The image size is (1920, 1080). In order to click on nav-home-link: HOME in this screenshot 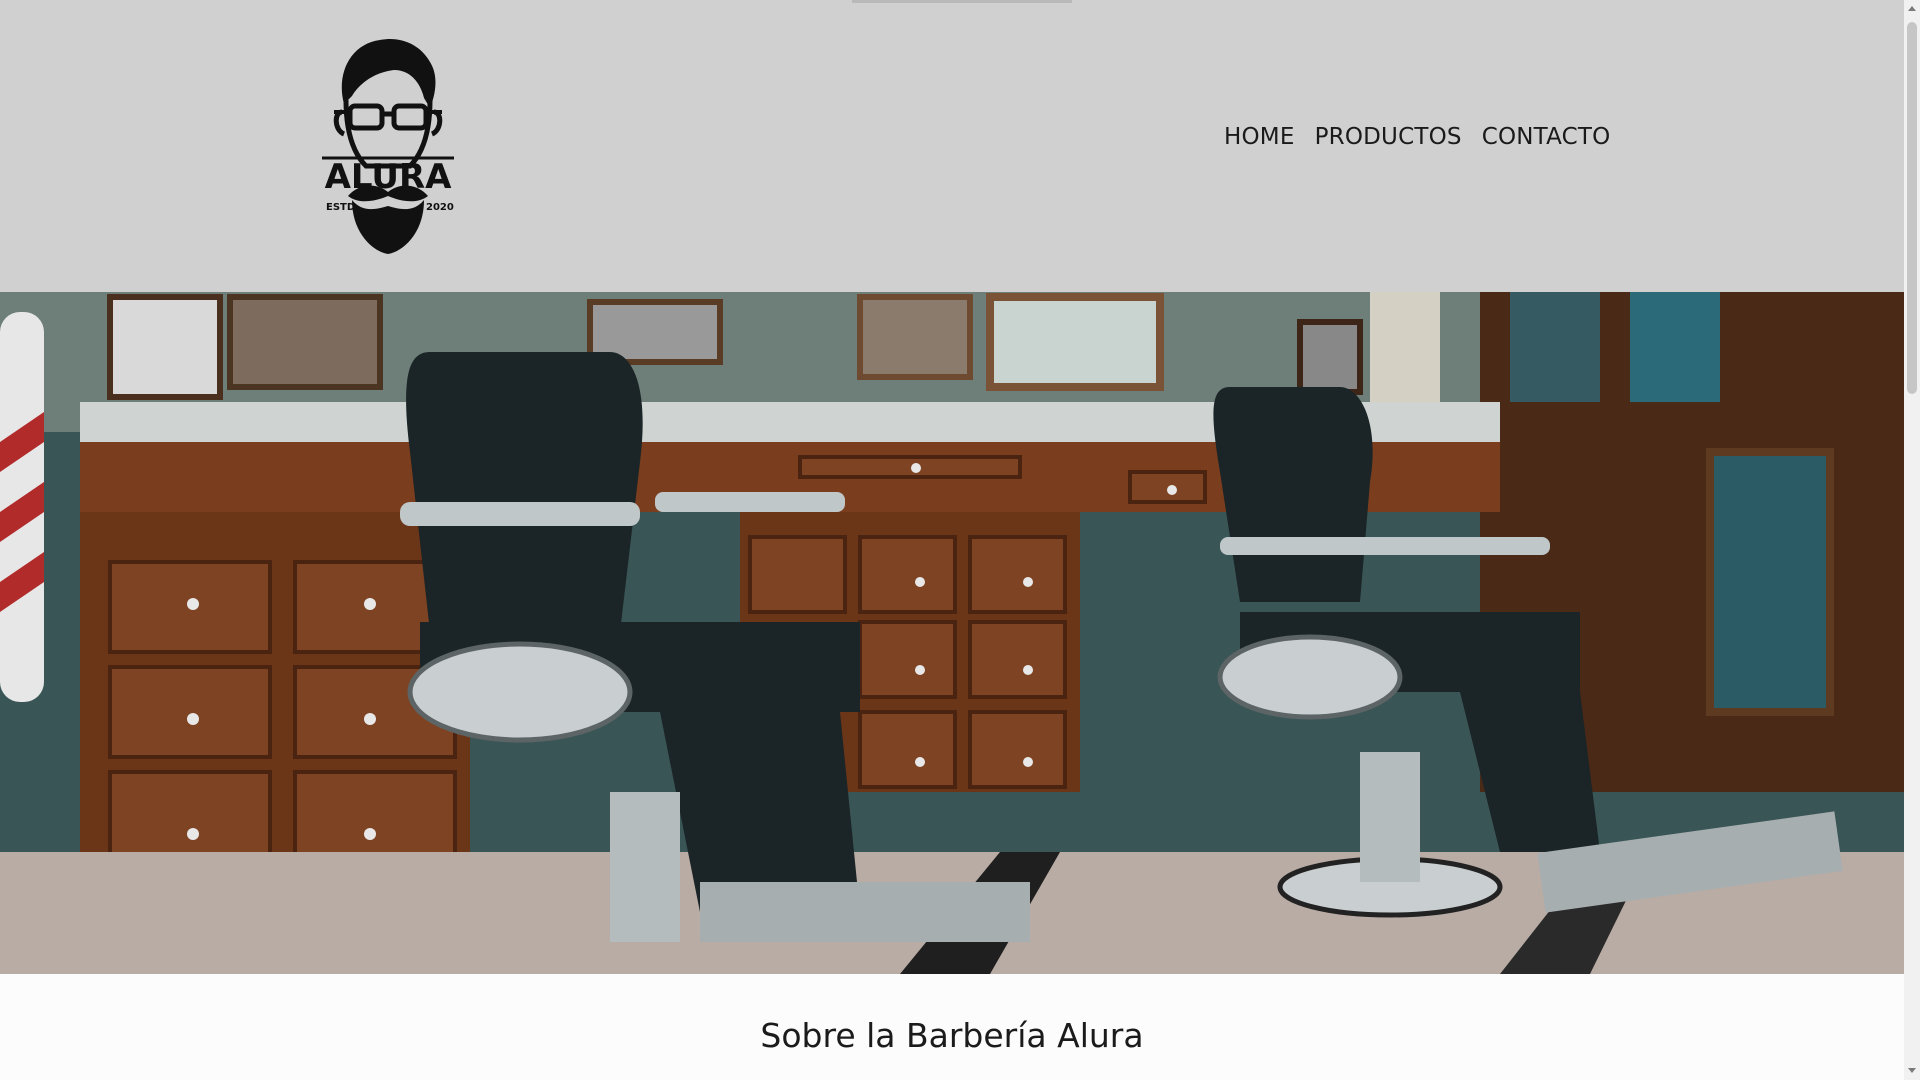, I will do `click(1259, 137)`.